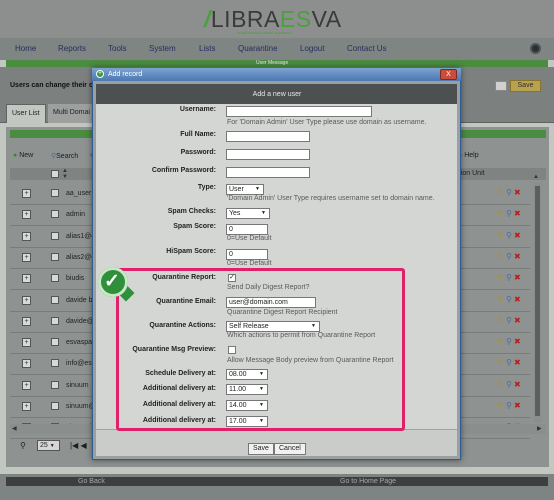  Describe the element at coordinates (14, 428) in the screenshot. I see `scroll-left-icon: ◀` at that location.